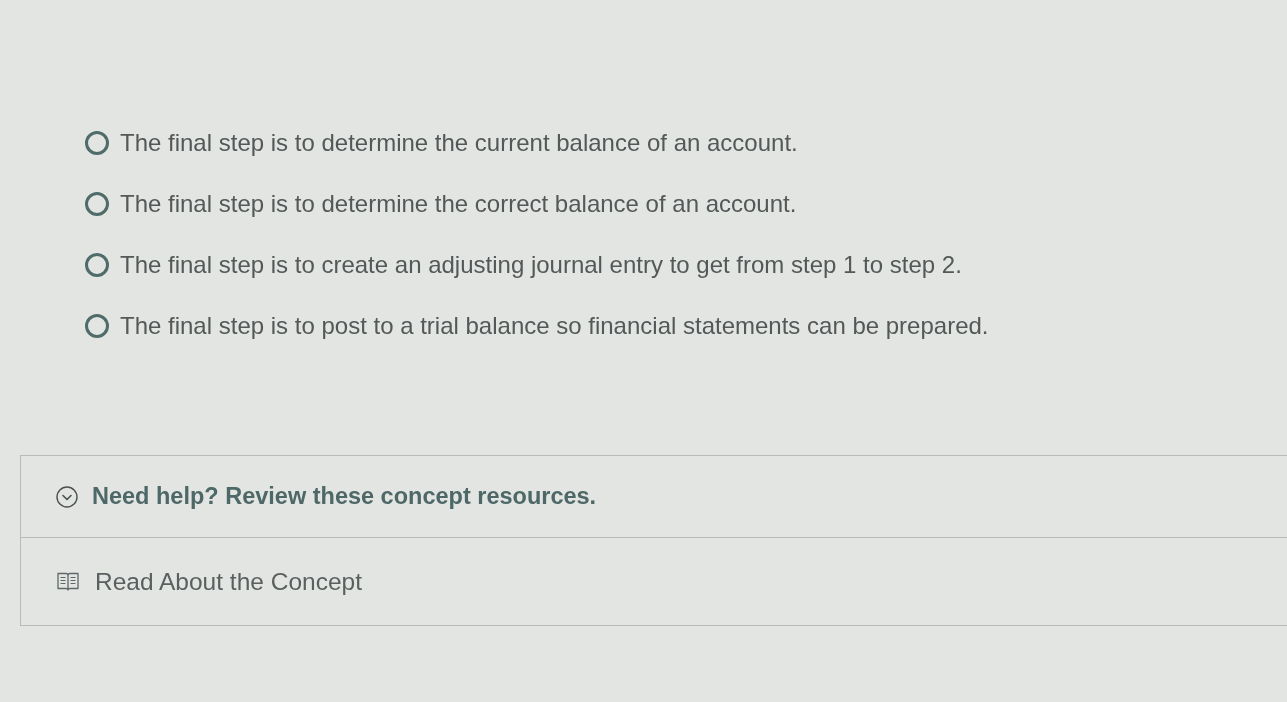 This screenshot has height=702, width=1287. Describe the element at coordinates (209, 581) in the screenshot. I see `concept-link: Read About the Concept` at that location.